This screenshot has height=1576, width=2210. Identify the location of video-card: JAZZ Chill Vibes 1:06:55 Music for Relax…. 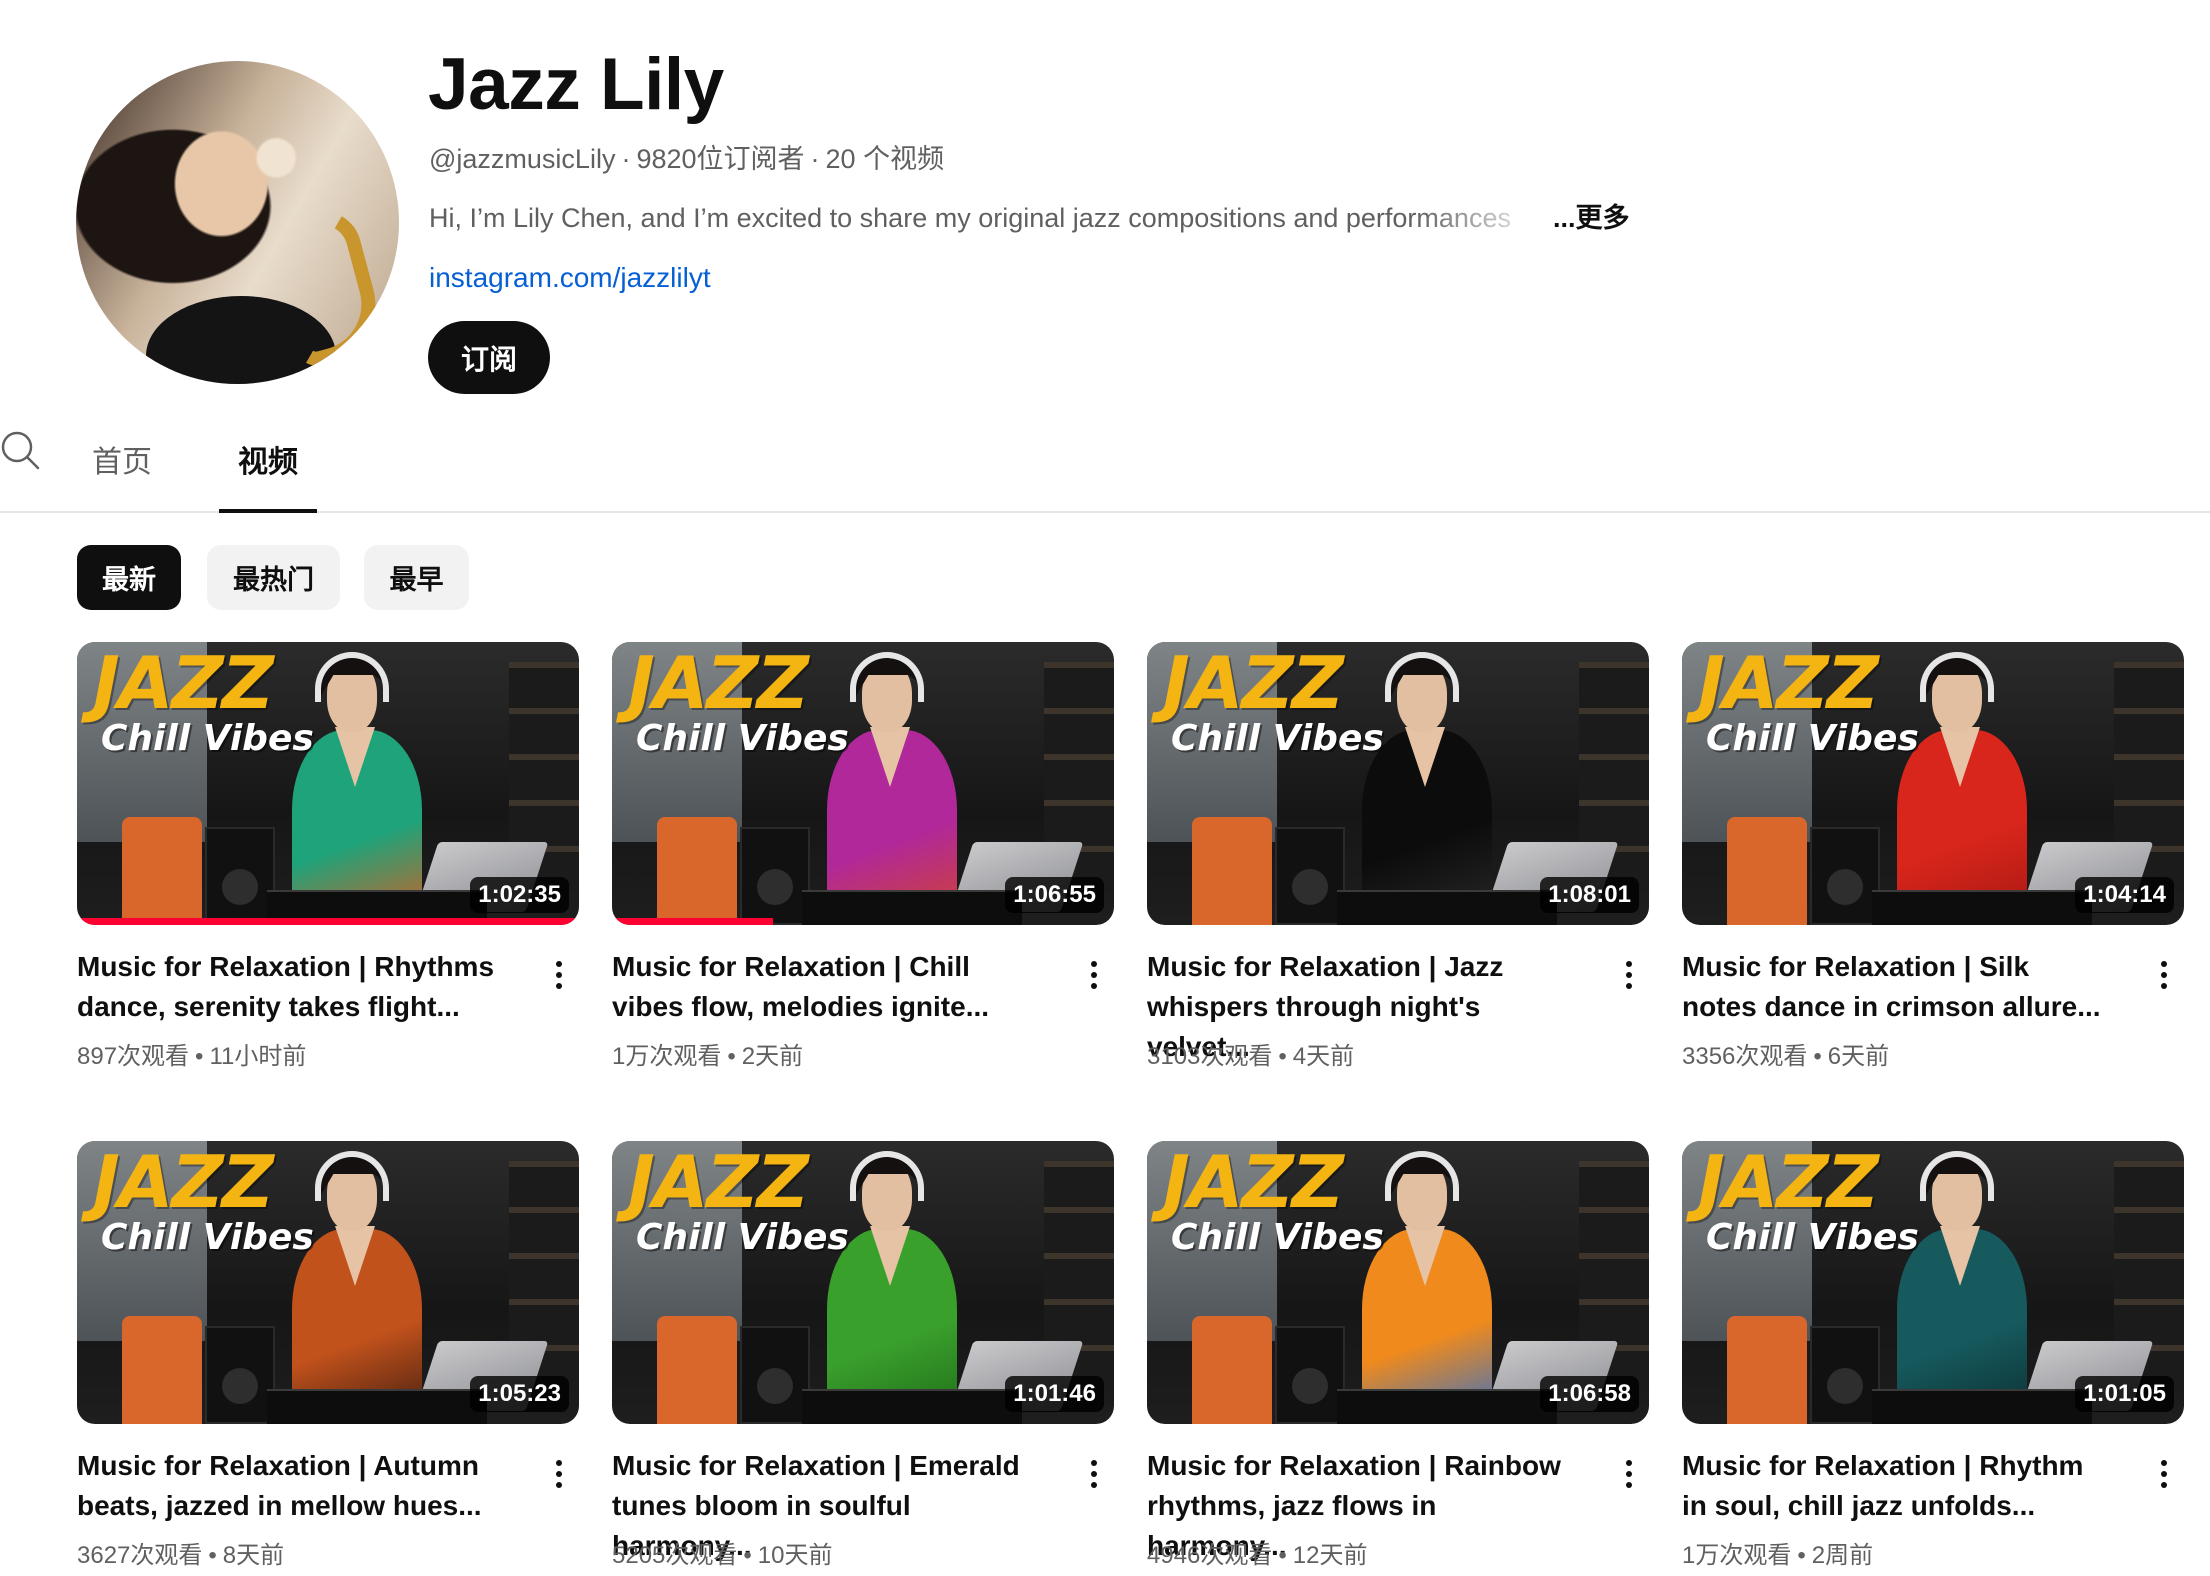
(863, 856).